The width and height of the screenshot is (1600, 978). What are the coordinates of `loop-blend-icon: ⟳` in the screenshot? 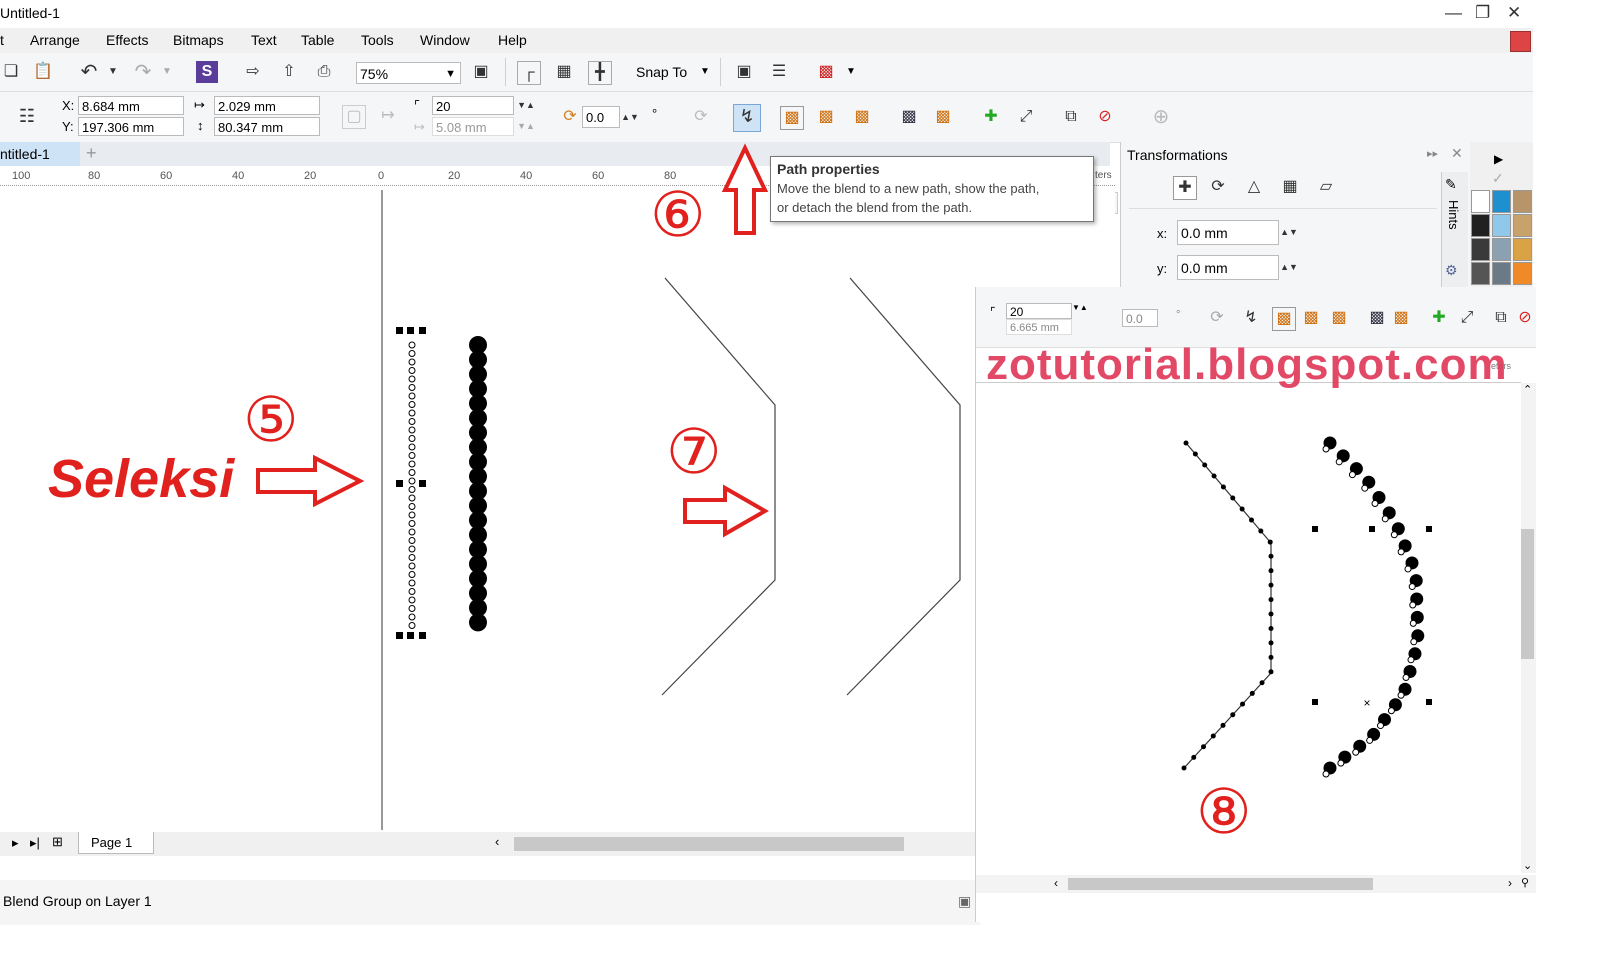 It's located at (701, 117).